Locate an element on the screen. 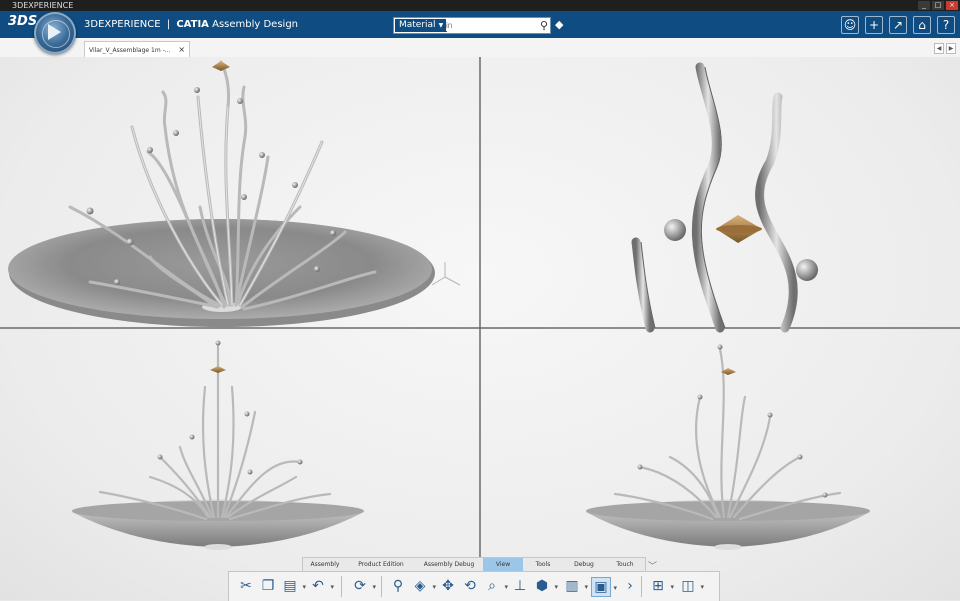 The image size is (960, 601). view-bottom-right-side is located at coordinates (728, 447).